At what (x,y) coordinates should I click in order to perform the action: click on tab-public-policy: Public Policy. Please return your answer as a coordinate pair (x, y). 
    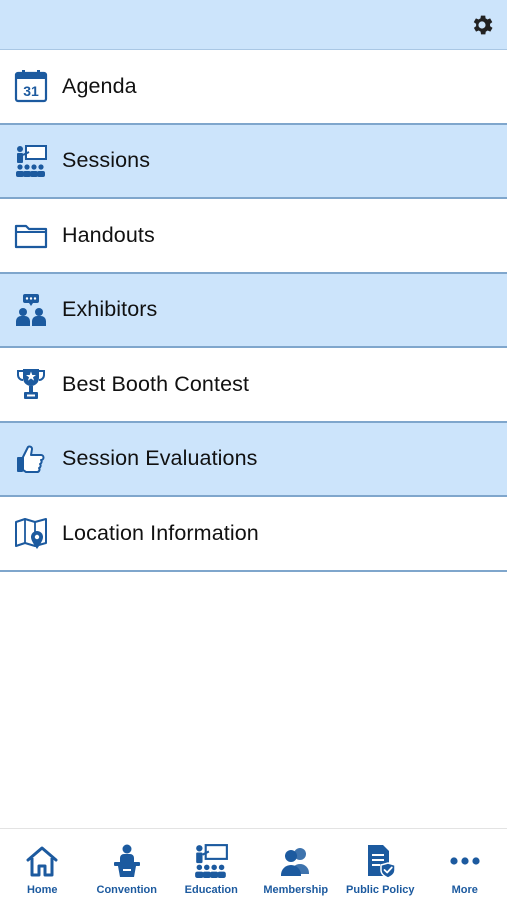
    Looking at the image, I should click on (380, 862).